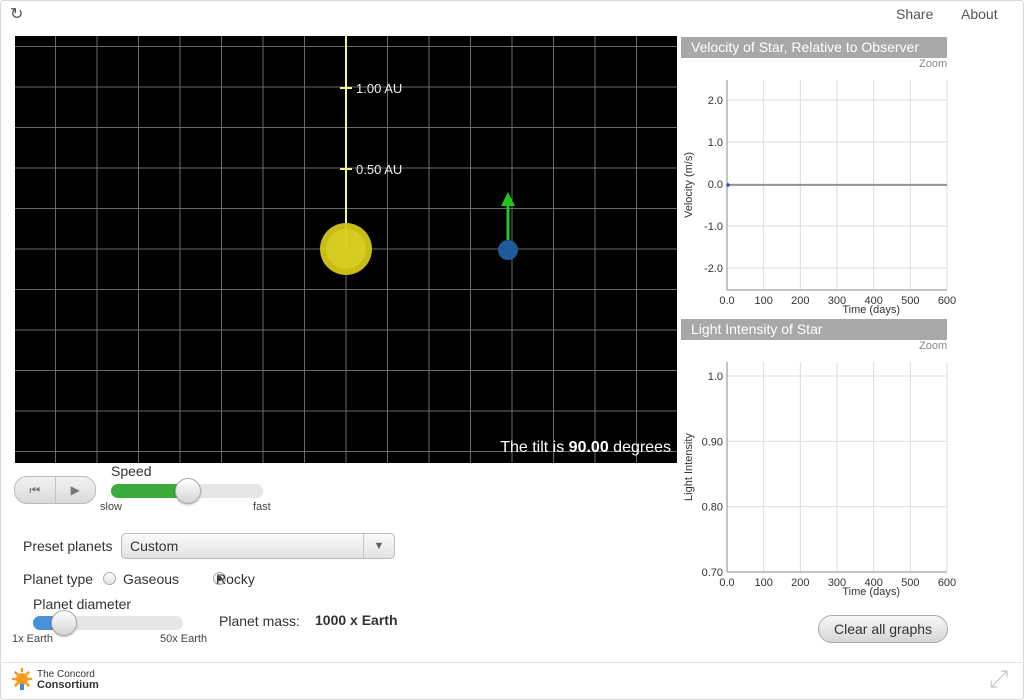 Image resolution: width=1024 pixels, height=700 pixels. What do you see at coordinates (715, 185) in the screenshot?
I see `velocity-y-tick: 0.0` at bounding box center [715, 185].